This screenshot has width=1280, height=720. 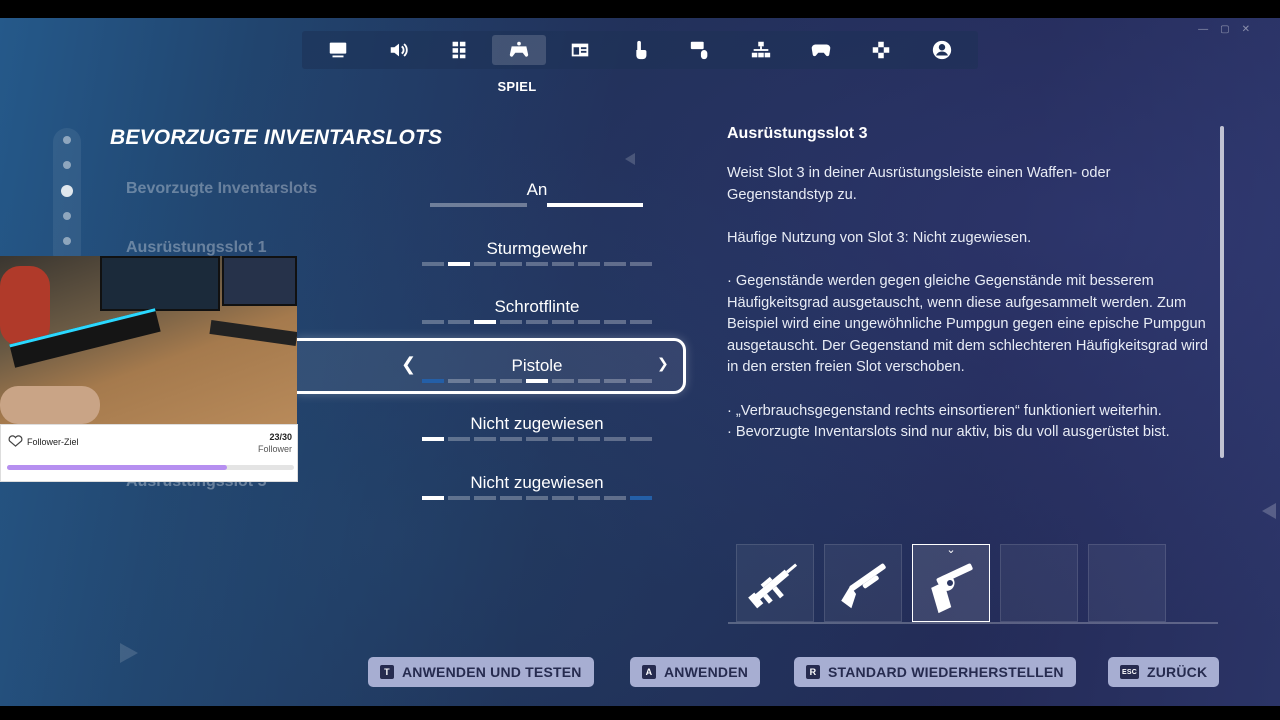 I want to click on webcam-hand, so click(x=50, y=405).